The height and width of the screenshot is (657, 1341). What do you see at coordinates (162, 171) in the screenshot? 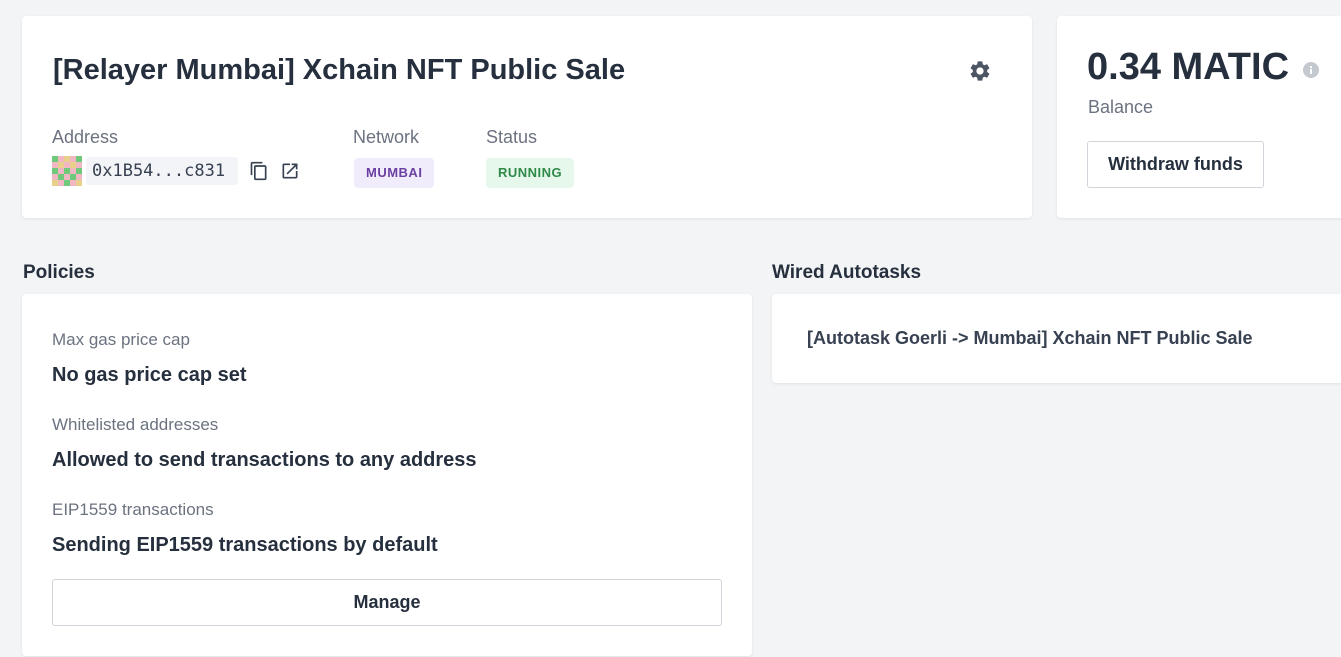
I see `address-value: 0x1B54...c831` at bounding box center [162, 171].